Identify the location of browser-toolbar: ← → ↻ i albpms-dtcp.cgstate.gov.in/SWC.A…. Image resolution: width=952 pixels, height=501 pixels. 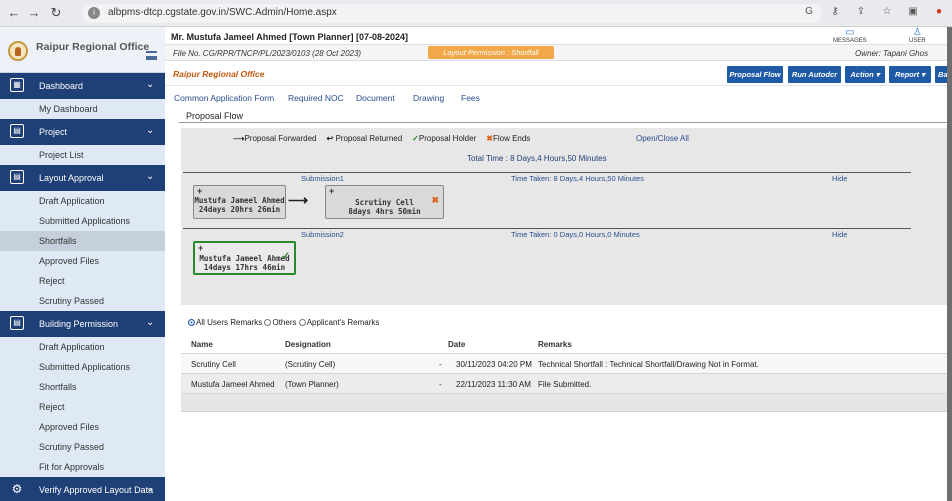
(476, 13).